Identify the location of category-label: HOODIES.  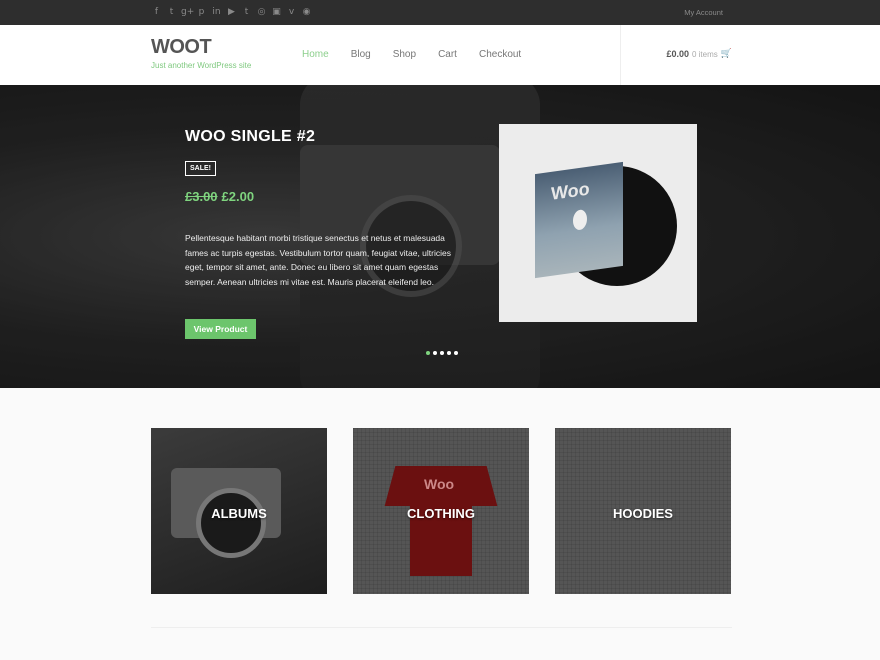
(643, 513).